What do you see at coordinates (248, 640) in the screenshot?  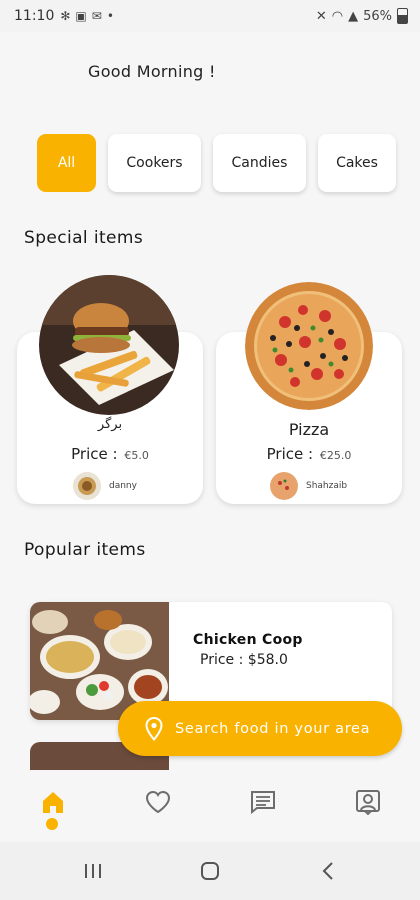 I see `popular-item-name: Chicken Coop` at bounding box center [248, 640].